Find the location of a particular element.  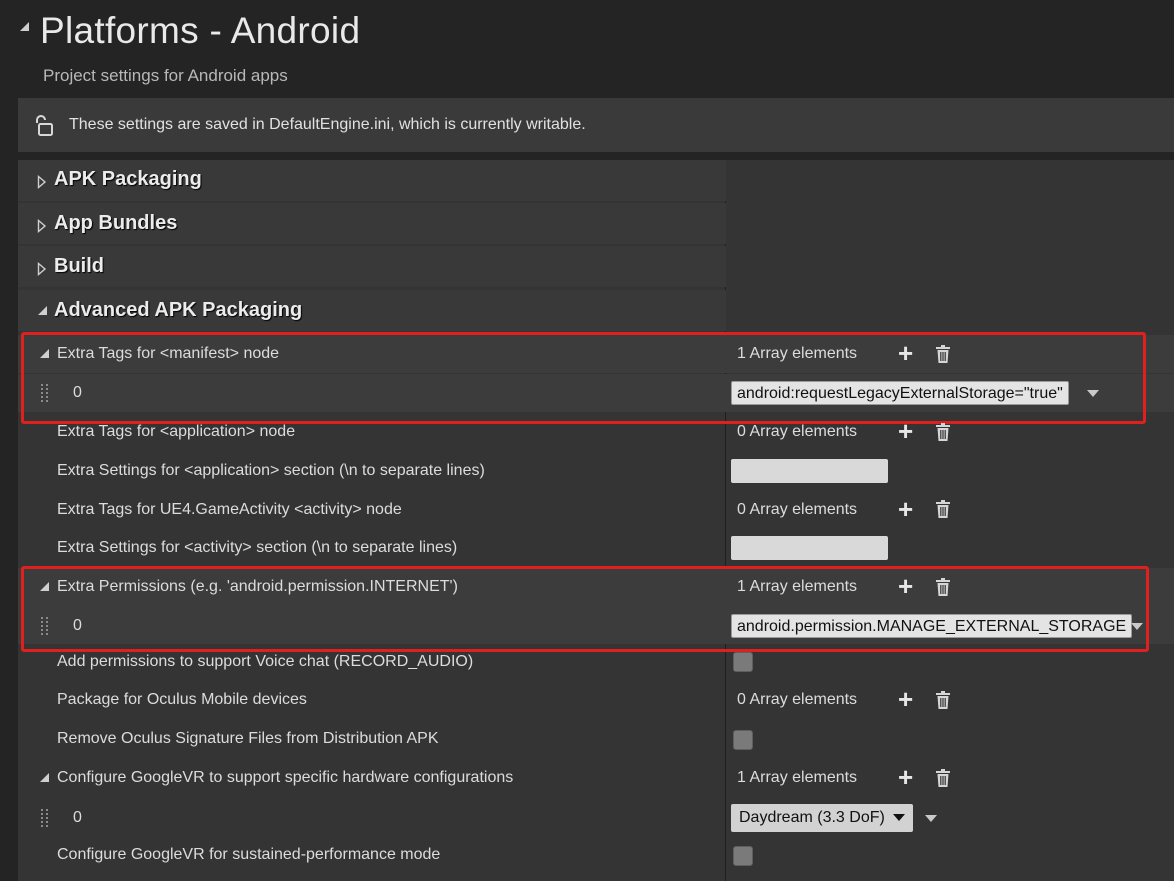

dropdown-value: Daydream (3.3 DoF) is located at coordinates (812, 817).